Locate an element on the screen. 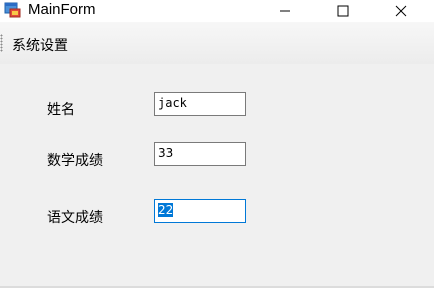  menu-grip-icon is located at coordinates (1, 43).